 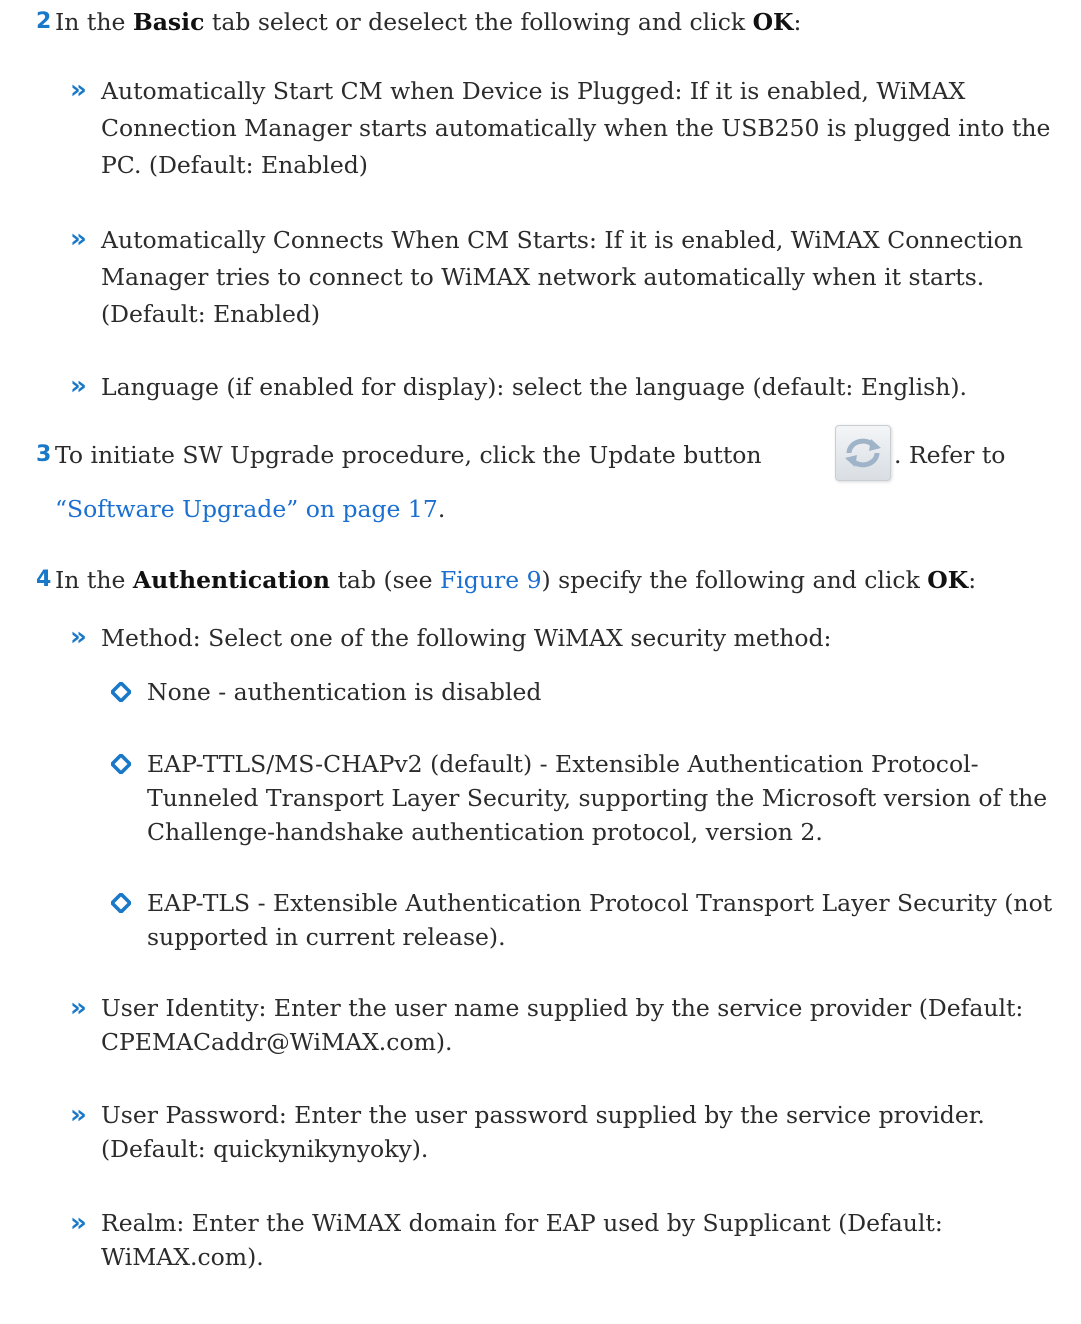 I want to click on figure-9-link: Figure 9, so click(x=491, y=580).